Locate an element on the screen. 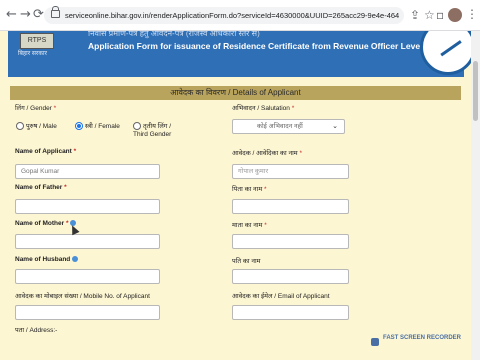 Image resolution: width=480 pixels, height=360 pixels. gender-female-label: स्त्री / Female is located at coordinates (102, 126).